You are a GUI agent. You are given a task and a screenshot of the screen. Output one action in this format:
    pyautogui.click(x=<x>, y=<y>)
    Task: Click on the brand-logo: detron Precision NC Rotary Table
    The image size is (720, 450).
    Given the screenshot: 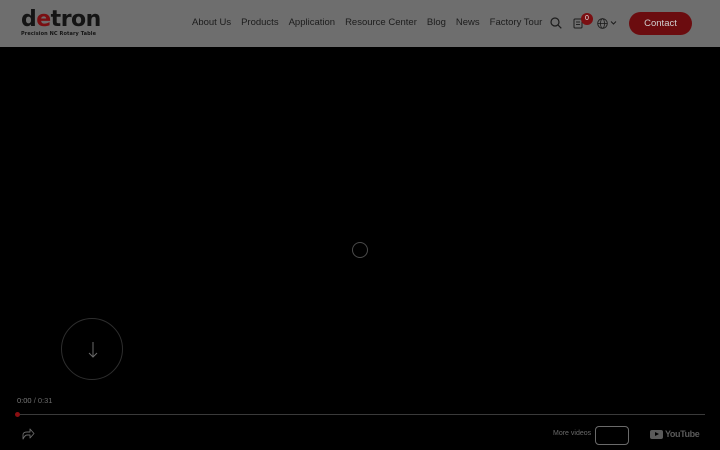 What is the action you would take?
    pyautogui.click(x=61, y=22)
    